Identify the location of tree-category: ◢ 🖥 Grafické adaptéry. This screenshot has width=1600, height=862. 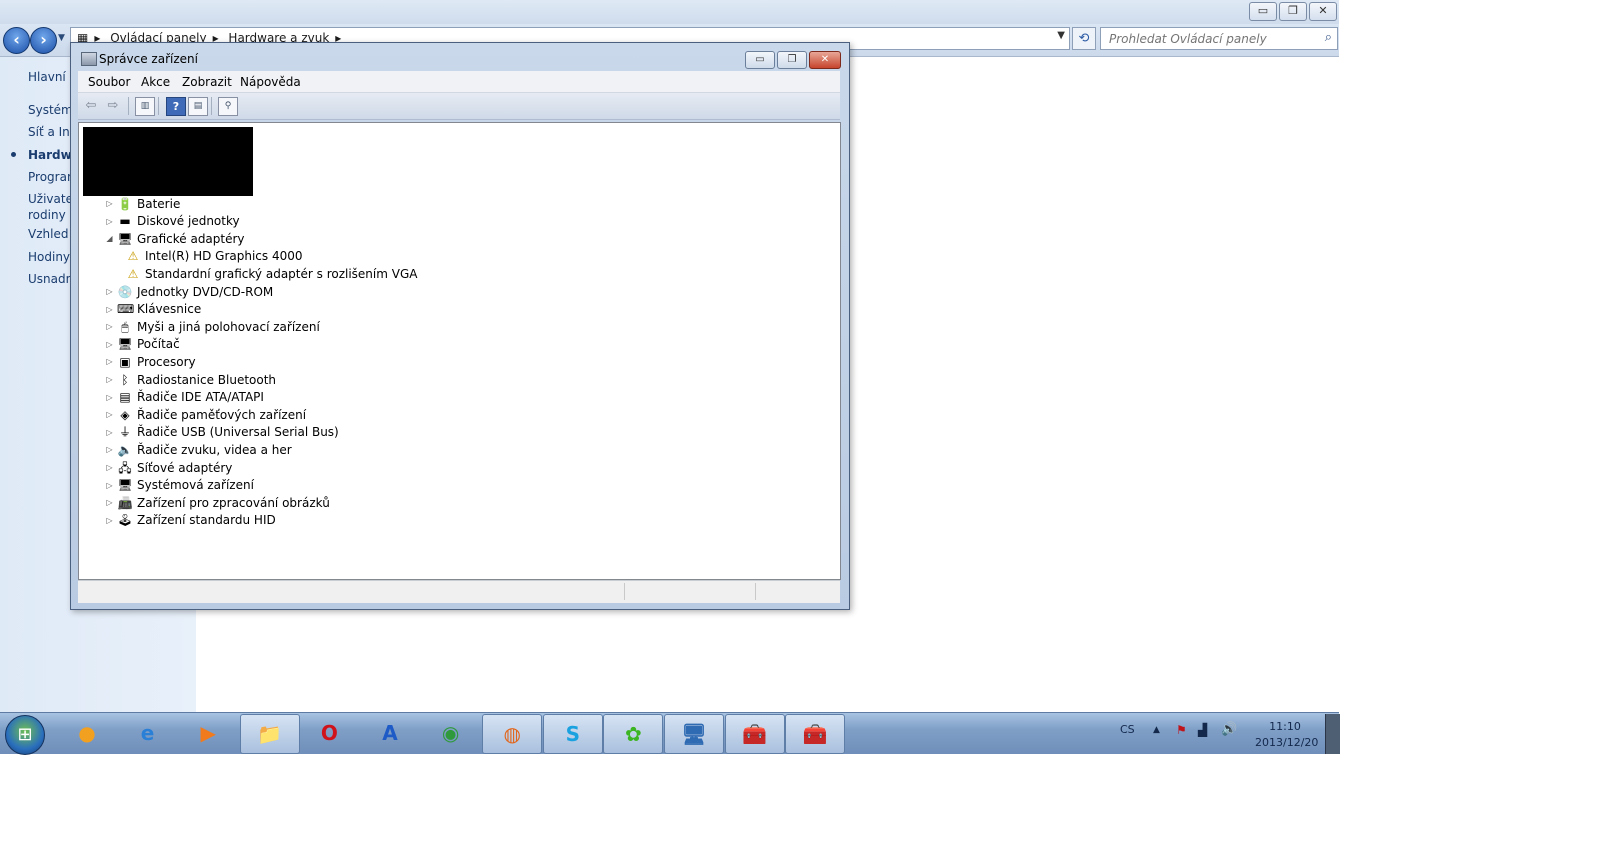
(174, 238).